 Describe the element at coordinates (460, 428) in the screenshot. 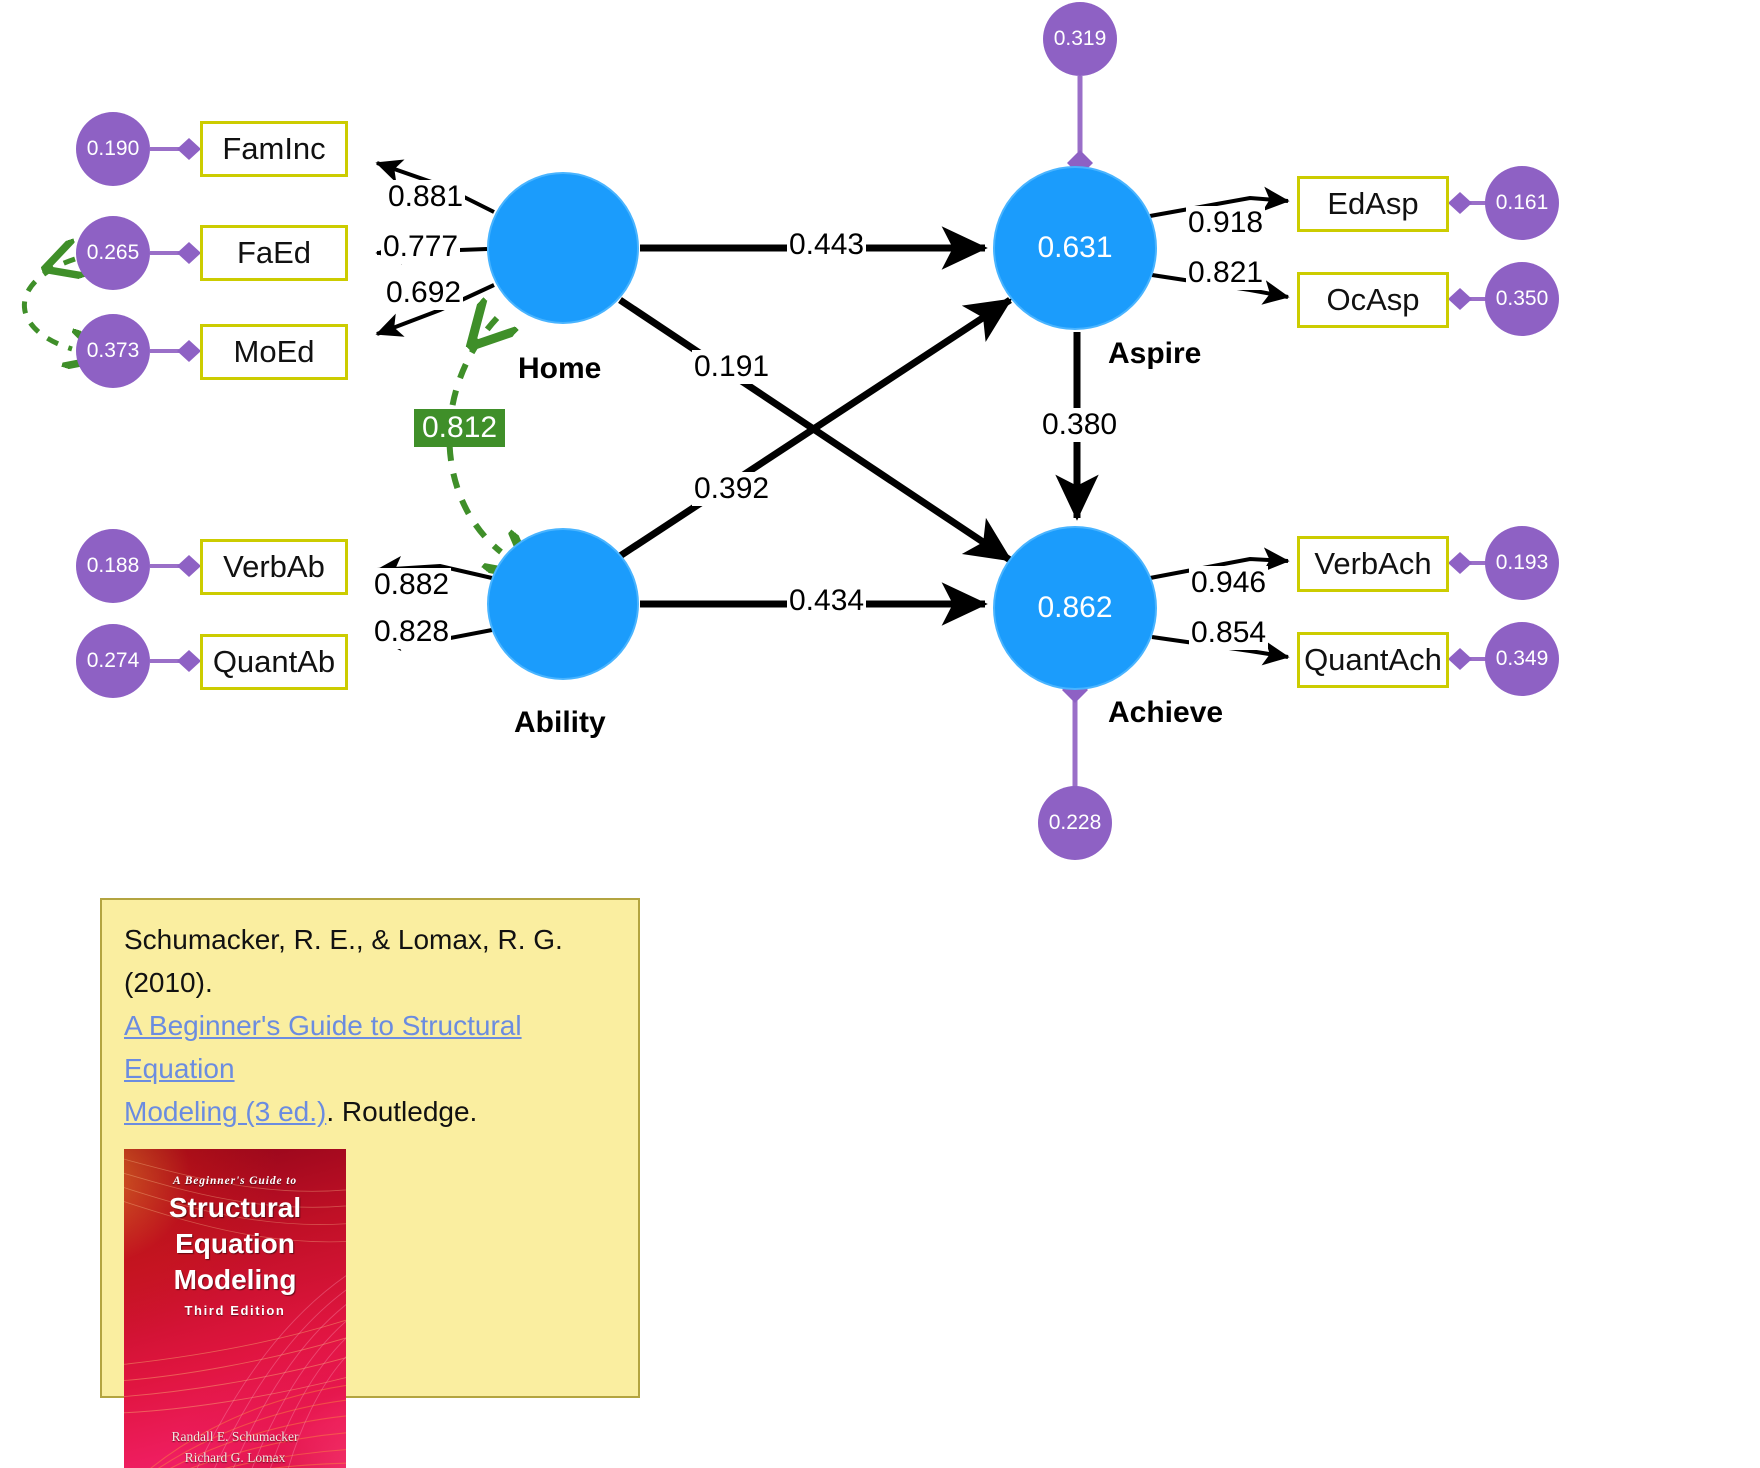

I see `coef-home-ability-correlation: 0.812` at that location.